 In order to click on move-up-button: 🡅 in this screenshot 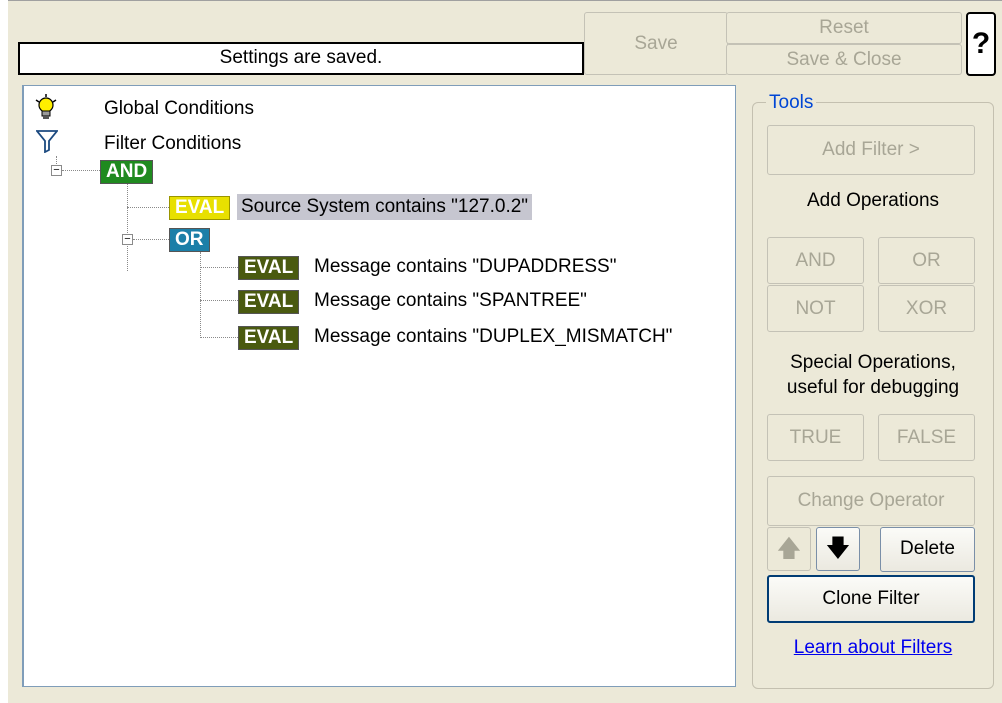, I will do `click(789, 549)`.